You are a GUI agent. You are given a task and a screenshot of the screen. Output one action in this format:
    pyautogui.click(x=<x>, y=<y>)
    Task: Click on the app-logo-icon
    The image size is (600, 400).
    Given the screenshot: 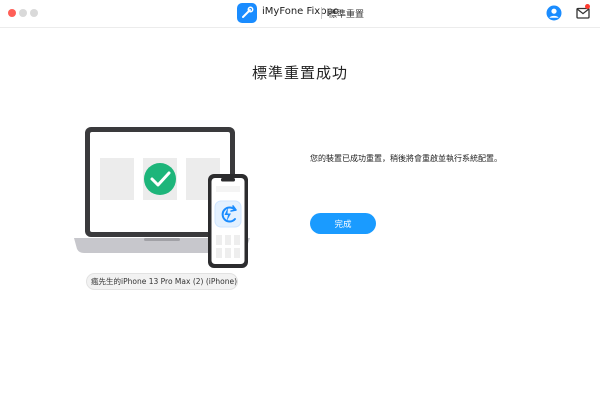 What is the action you would take?
    pyautogui.click(x=247, y=13)
    